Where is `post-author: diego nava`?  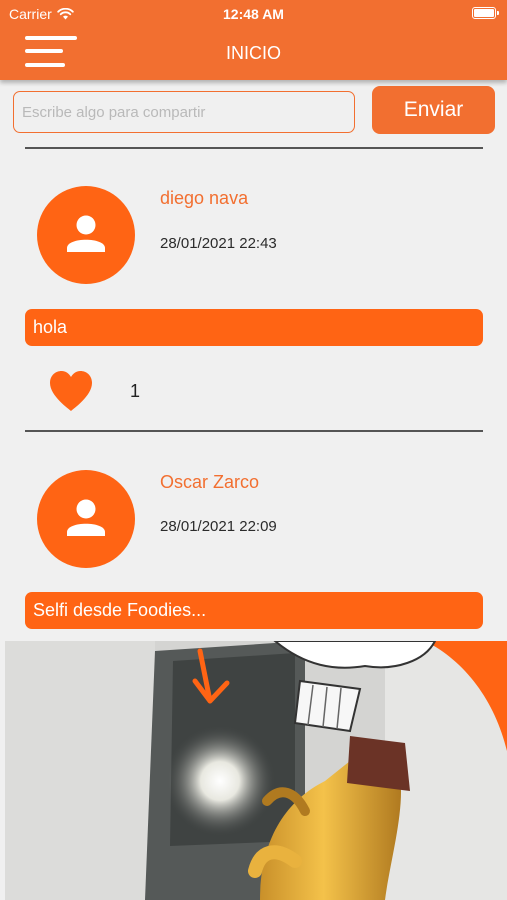 post-author: diego nava is located at coordinates (204, 198).